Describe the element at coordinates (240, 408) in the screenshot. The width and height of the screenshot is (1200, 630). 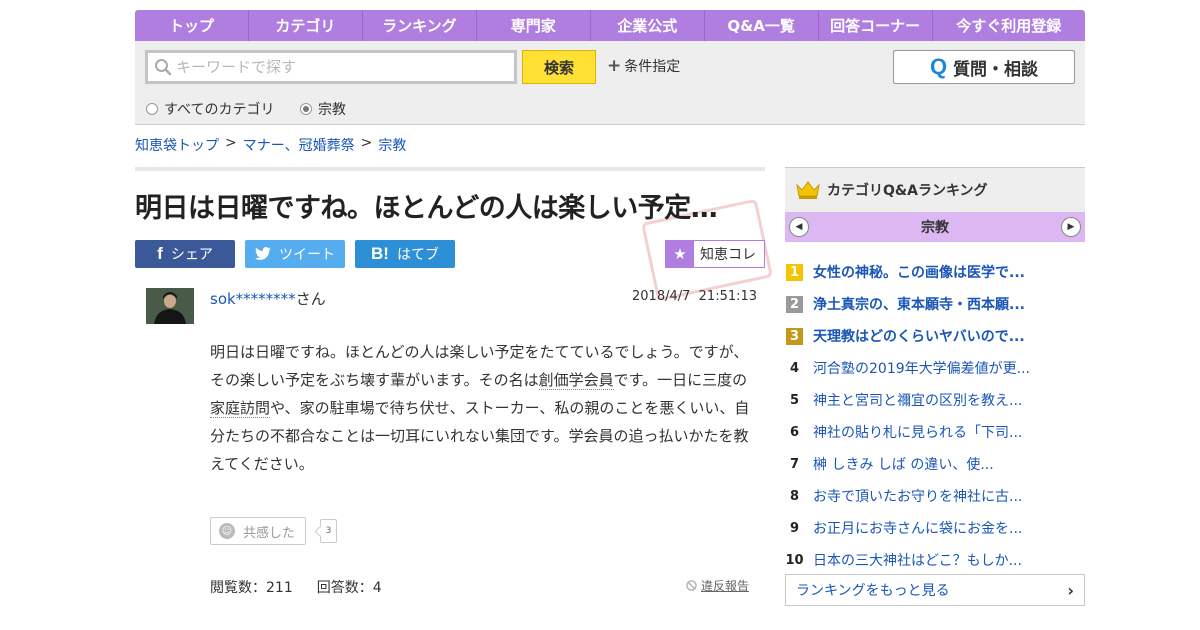
I see `keyword-link: 家庭訪問` at that location.